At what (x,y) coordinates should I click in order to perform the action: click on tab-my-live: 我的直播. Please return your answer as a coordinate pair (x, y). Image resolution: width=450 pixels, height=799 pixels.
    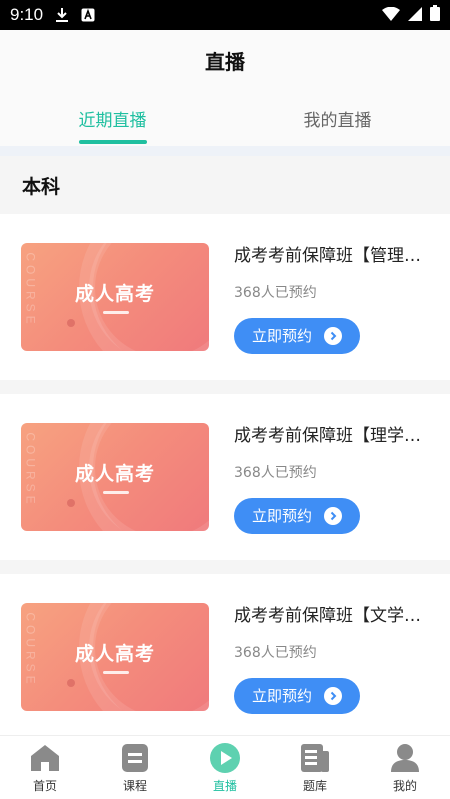
    Looking at the image, I should click on (337, 118).